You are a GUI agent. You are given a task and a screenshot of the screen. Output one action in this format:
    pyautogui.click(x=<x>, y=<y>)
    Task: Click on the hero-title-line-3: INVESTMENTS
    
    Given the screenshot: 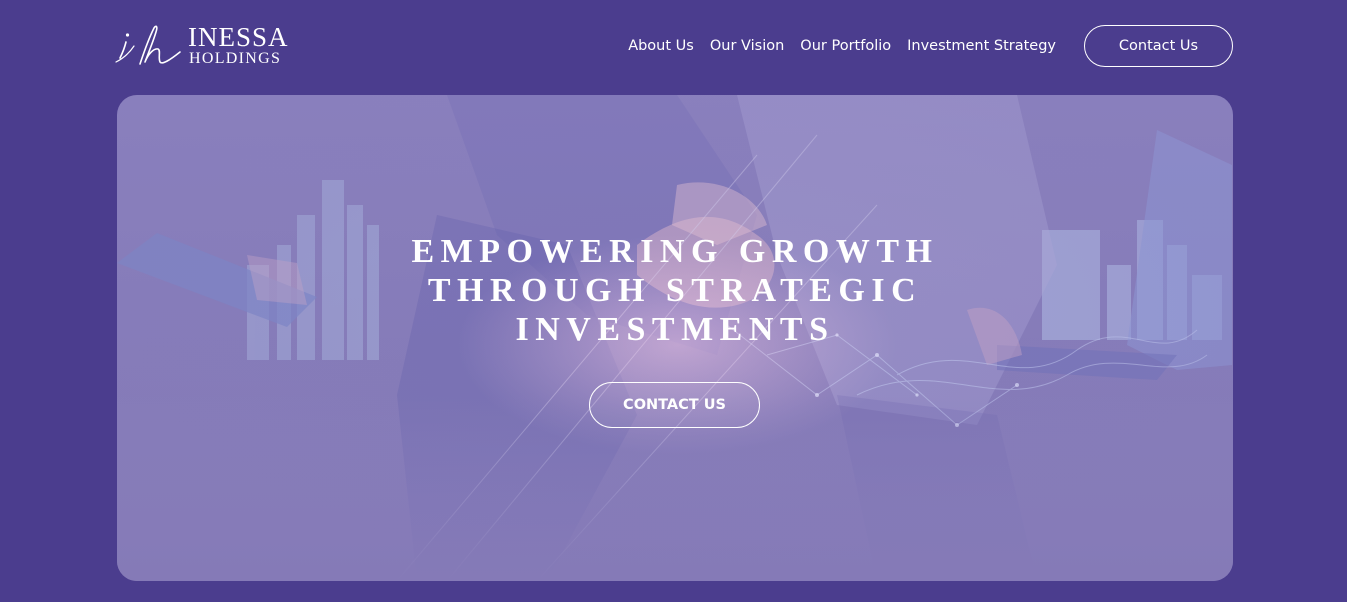 What is the action you would take?
    pyautogui.click(x=675, y=329)
    